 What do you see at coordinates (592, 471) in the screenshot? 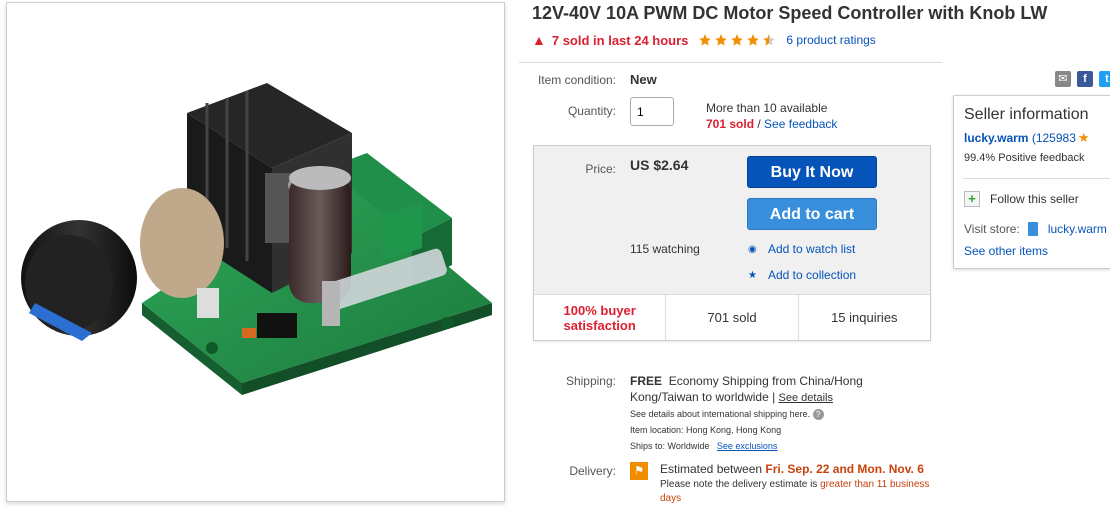
I see `delivery-label: Delivery:` at bounding box center [592, 471].